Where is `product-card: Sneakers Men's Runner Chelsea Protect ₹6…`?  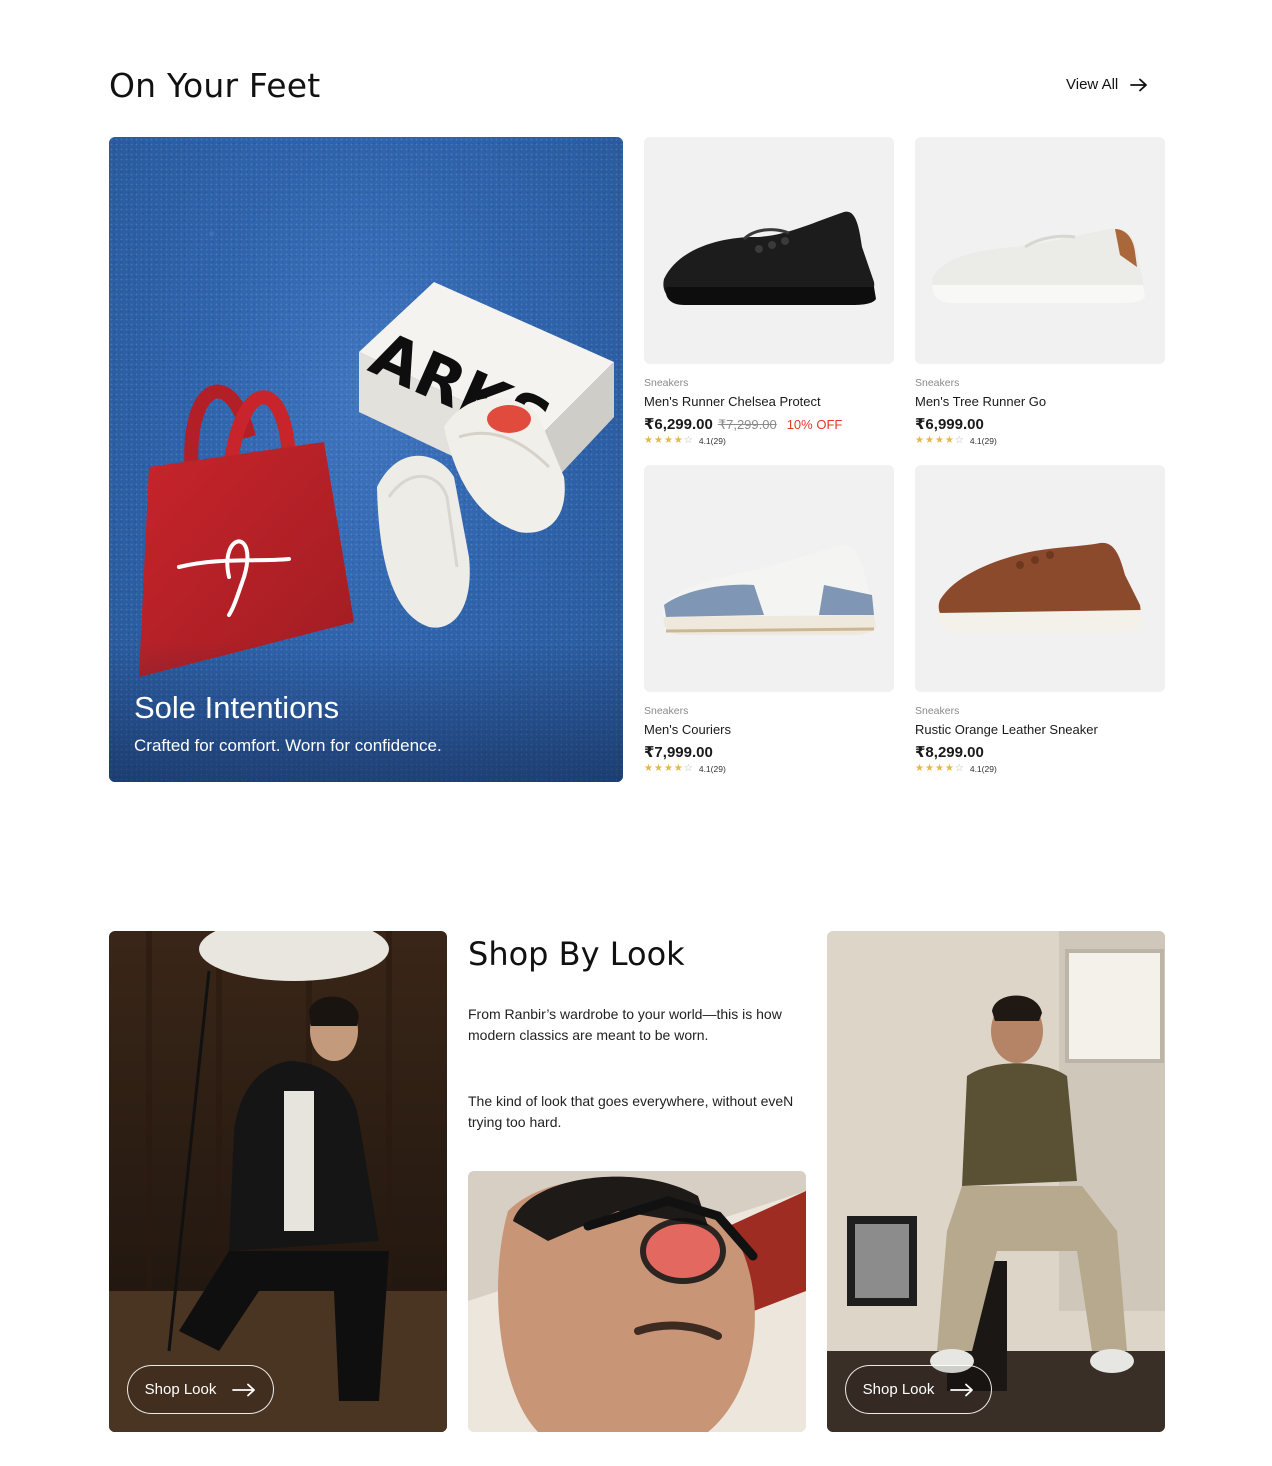
product-card: Sneakers Men's Runner Chelsea Protect ₹6… is located at coordinates (769, 291).